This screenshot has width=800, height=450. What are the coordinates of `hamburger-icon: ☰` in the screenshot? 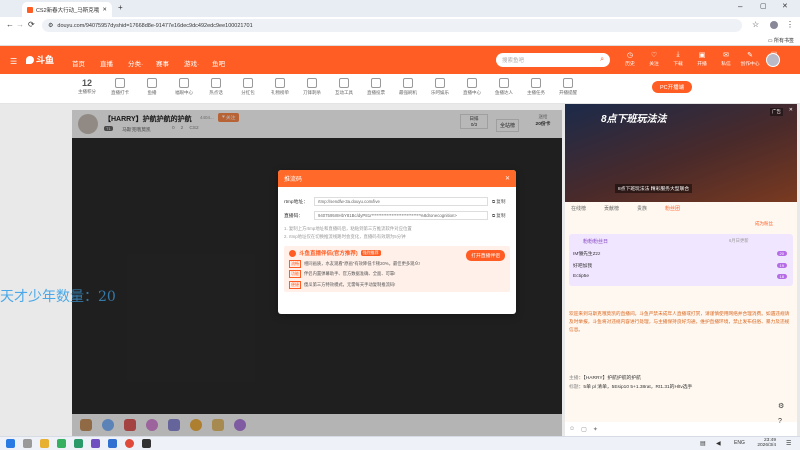 It's located at (13, 61).